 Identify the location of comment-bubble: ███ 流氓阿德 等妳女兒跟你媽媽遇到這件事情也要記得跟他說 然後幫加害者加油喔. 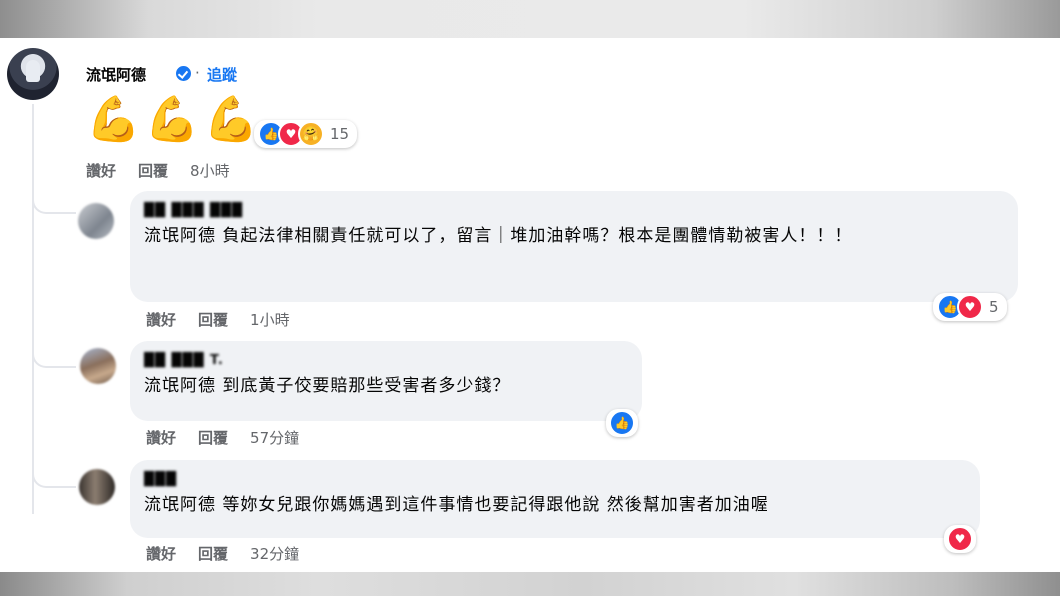
(555, 499).